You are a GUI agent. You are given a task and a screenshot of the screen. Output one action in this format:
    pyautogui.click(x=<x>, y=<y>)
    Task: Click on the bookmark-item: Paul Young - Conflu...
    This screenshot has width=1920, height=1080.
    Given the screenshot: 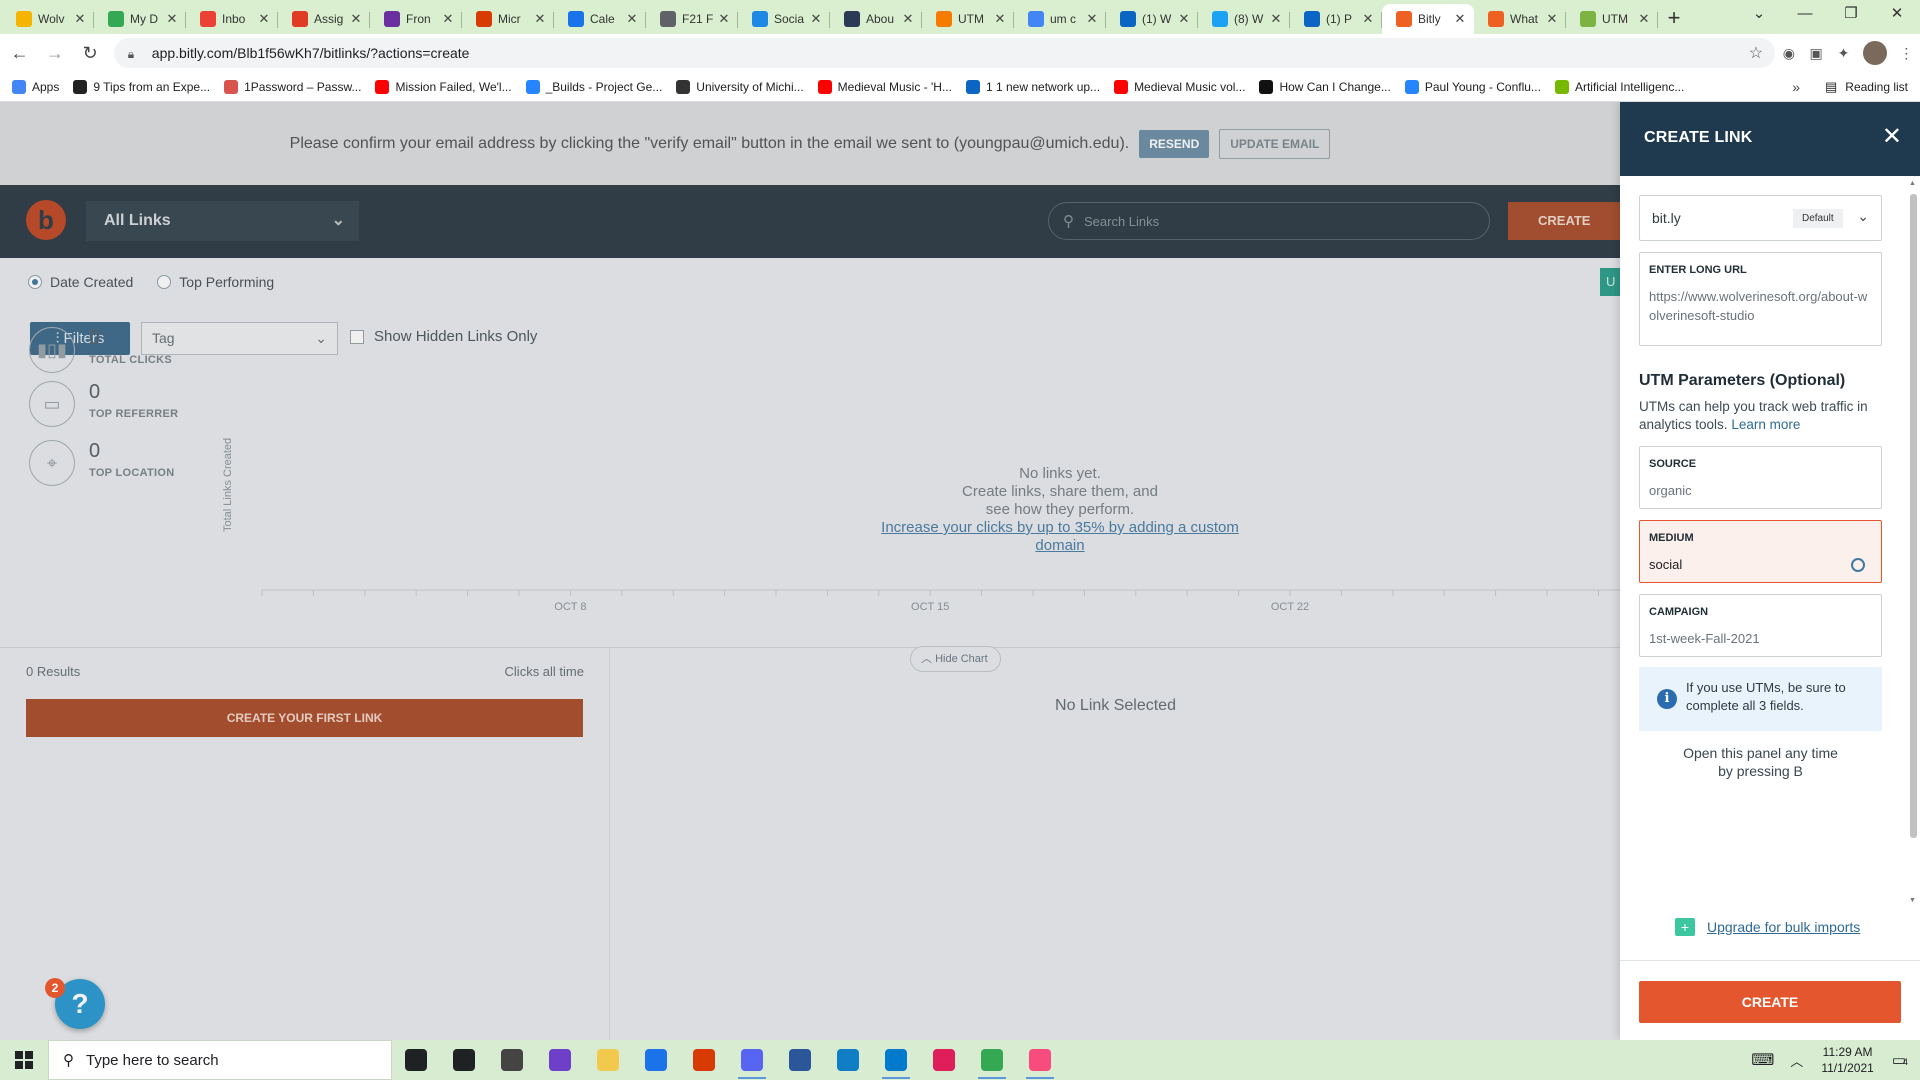 What is the action you would take?
    pyautogui.click(x=1472, y=86)
    